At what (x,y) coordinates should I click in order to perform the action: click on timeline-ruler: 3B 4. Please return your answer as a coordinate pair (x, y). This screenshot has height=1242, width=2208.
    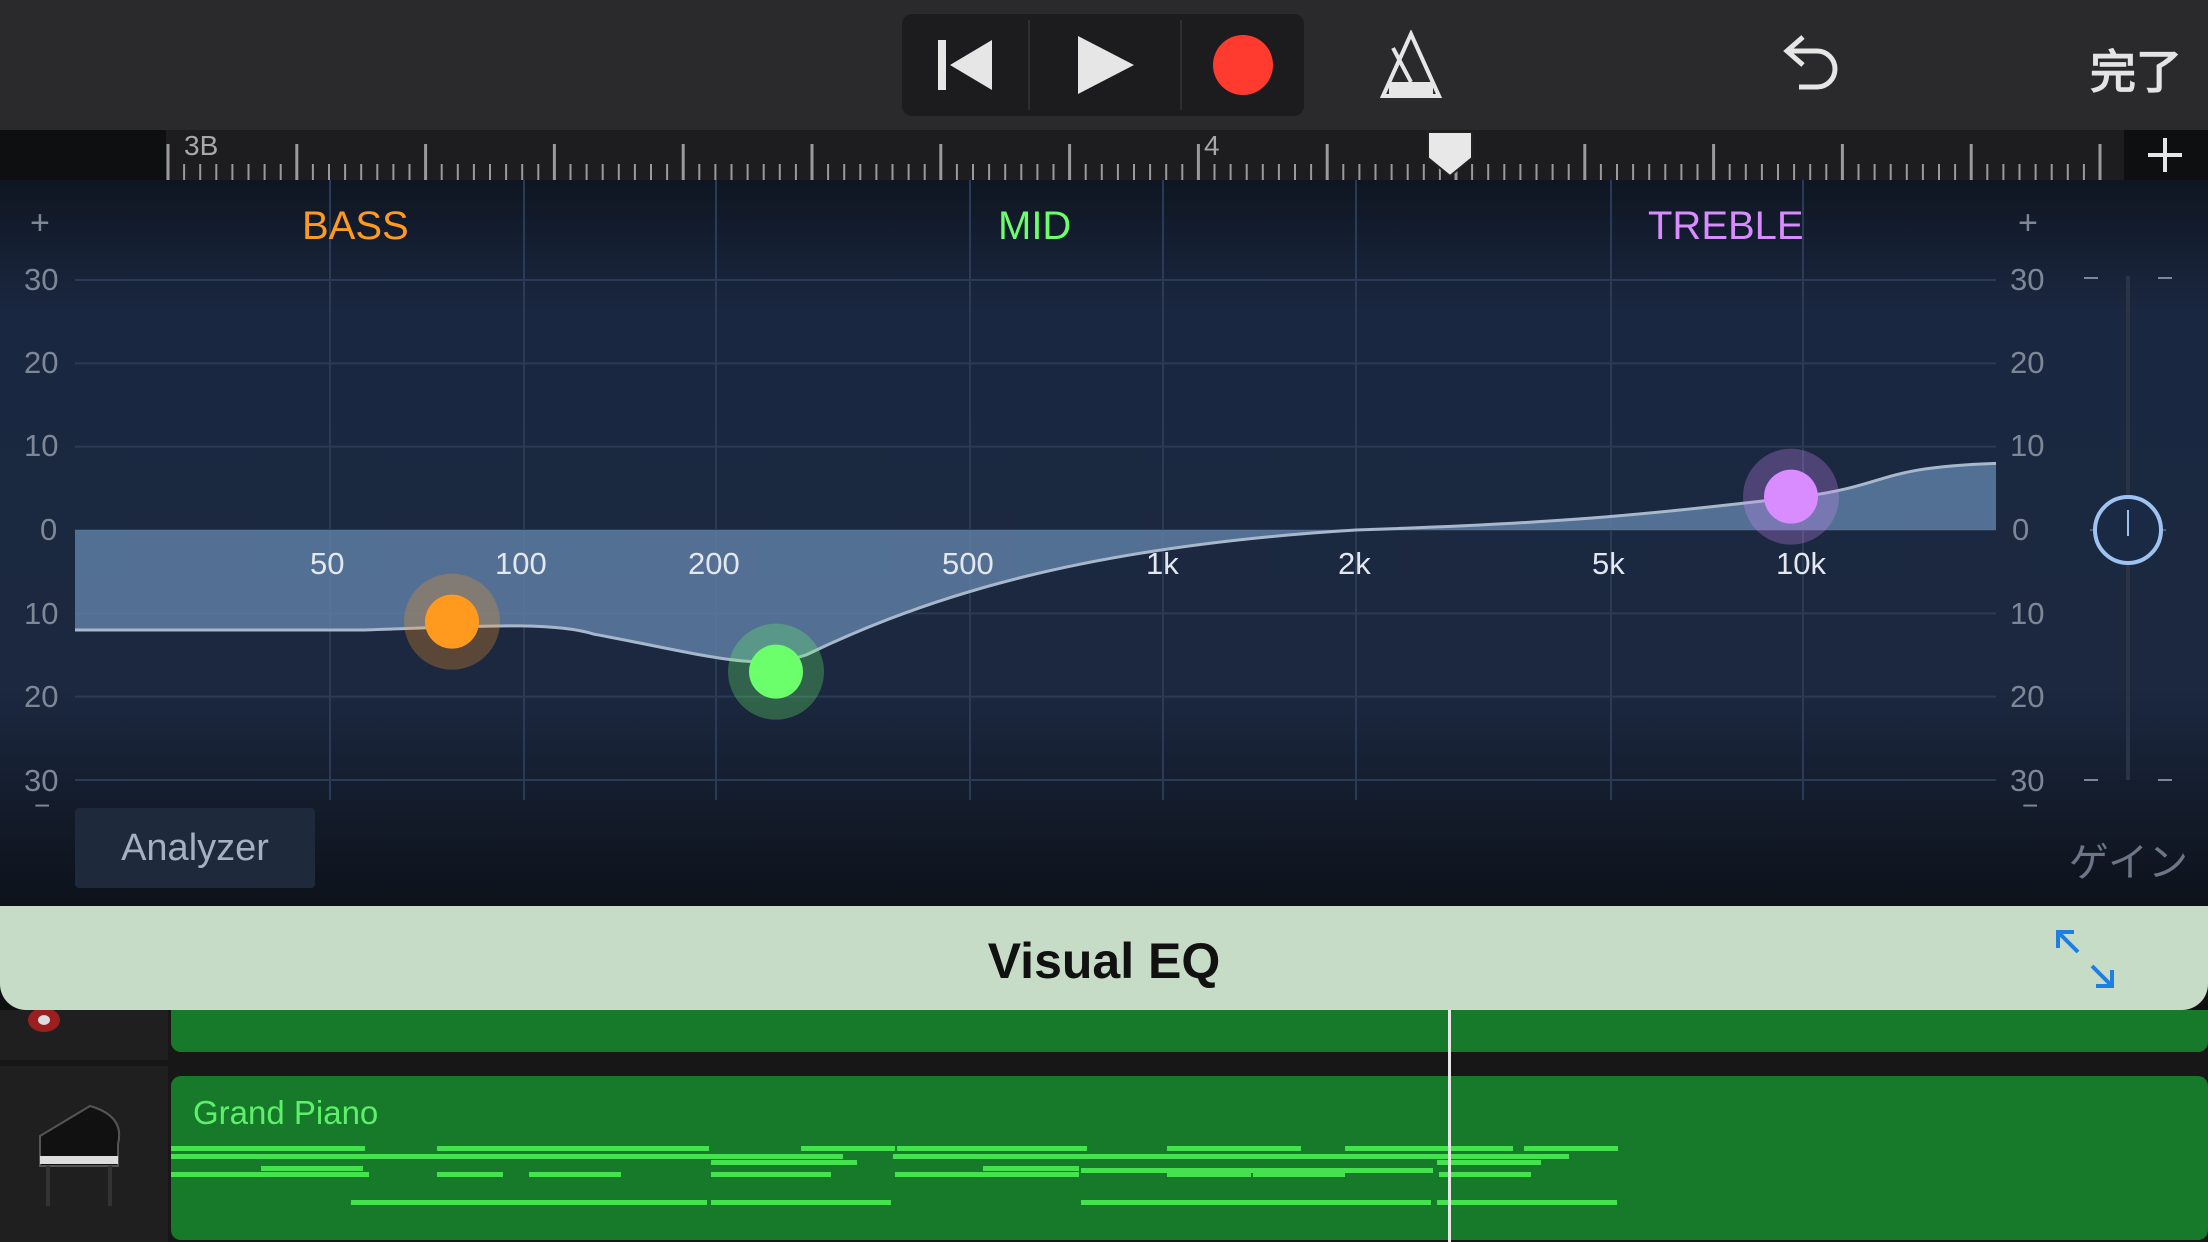
    Looking at the image, I should click on (1145, 155).